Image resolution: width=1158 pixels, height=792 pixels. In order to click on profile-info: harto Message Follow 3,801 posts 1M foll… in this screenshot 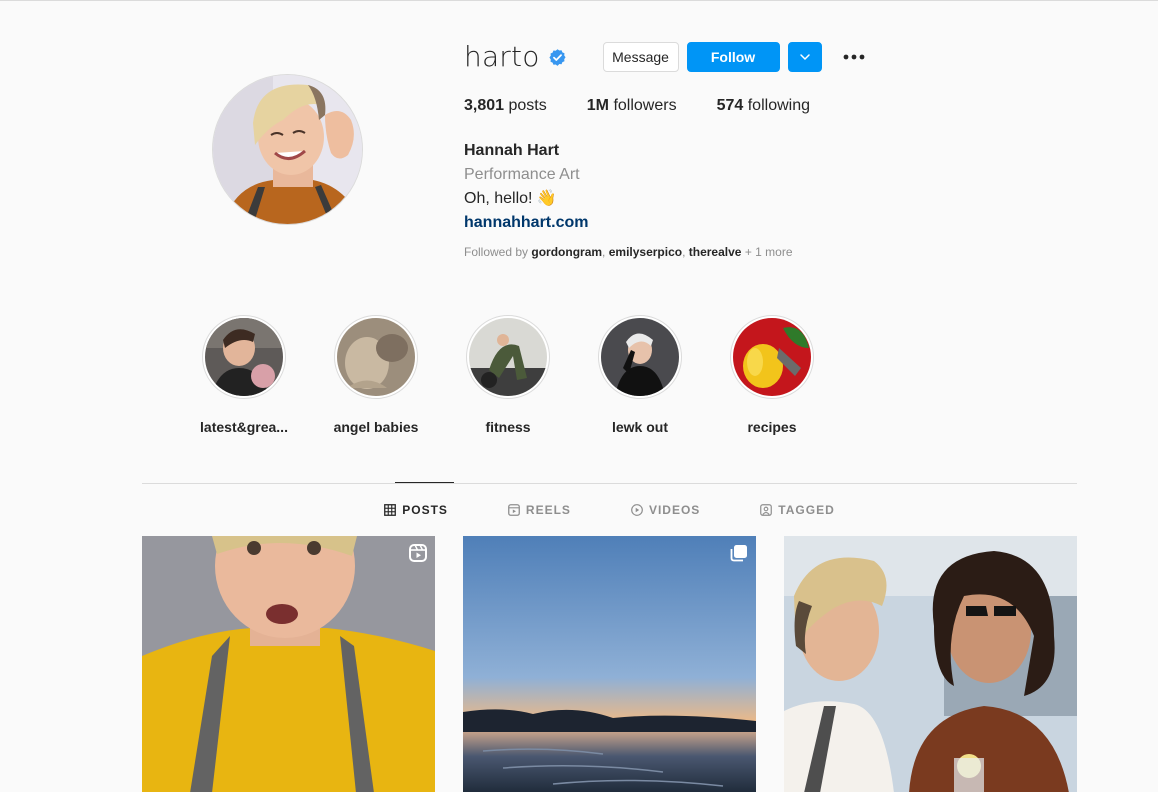, I will do `click(714, 150)`.